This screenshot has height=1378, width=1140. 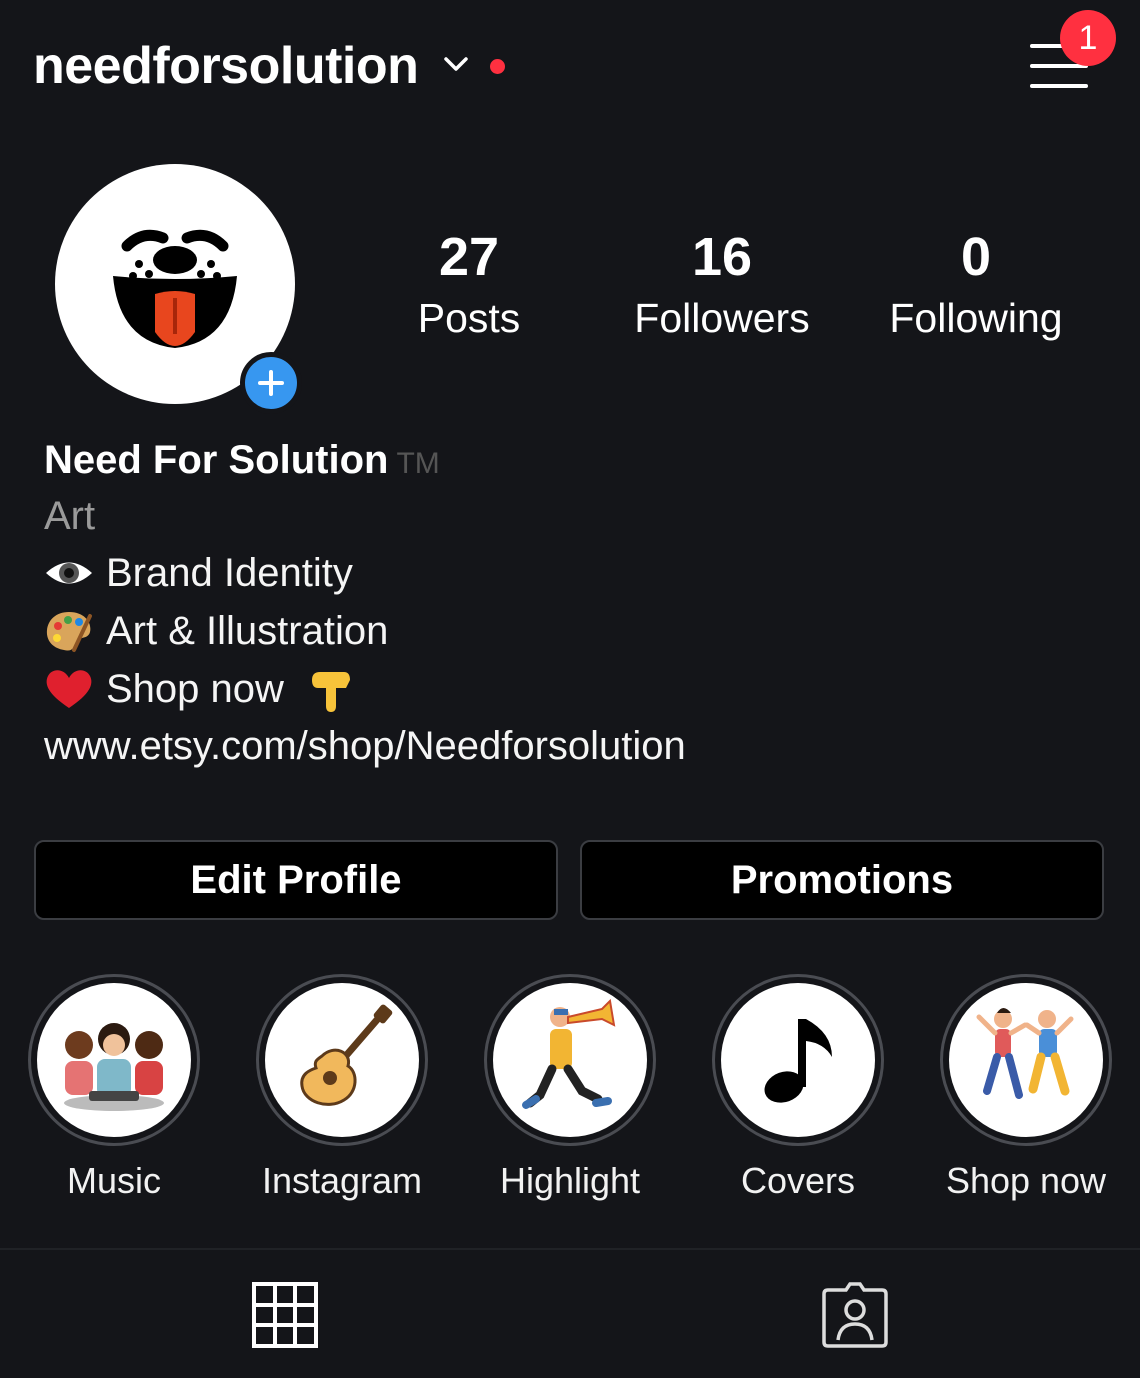 What do you see at coordinates (842, 880) in the screenshot?
I see `promotions-button: Promotions` at bounding box center [842, 880].